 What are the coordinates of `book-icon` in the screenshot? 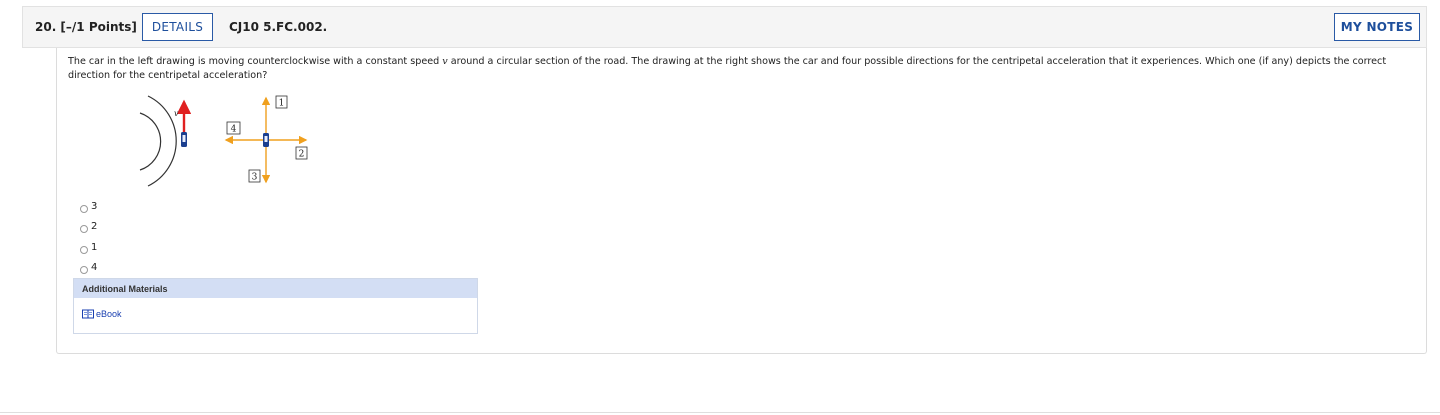 It's located at (88, 314).